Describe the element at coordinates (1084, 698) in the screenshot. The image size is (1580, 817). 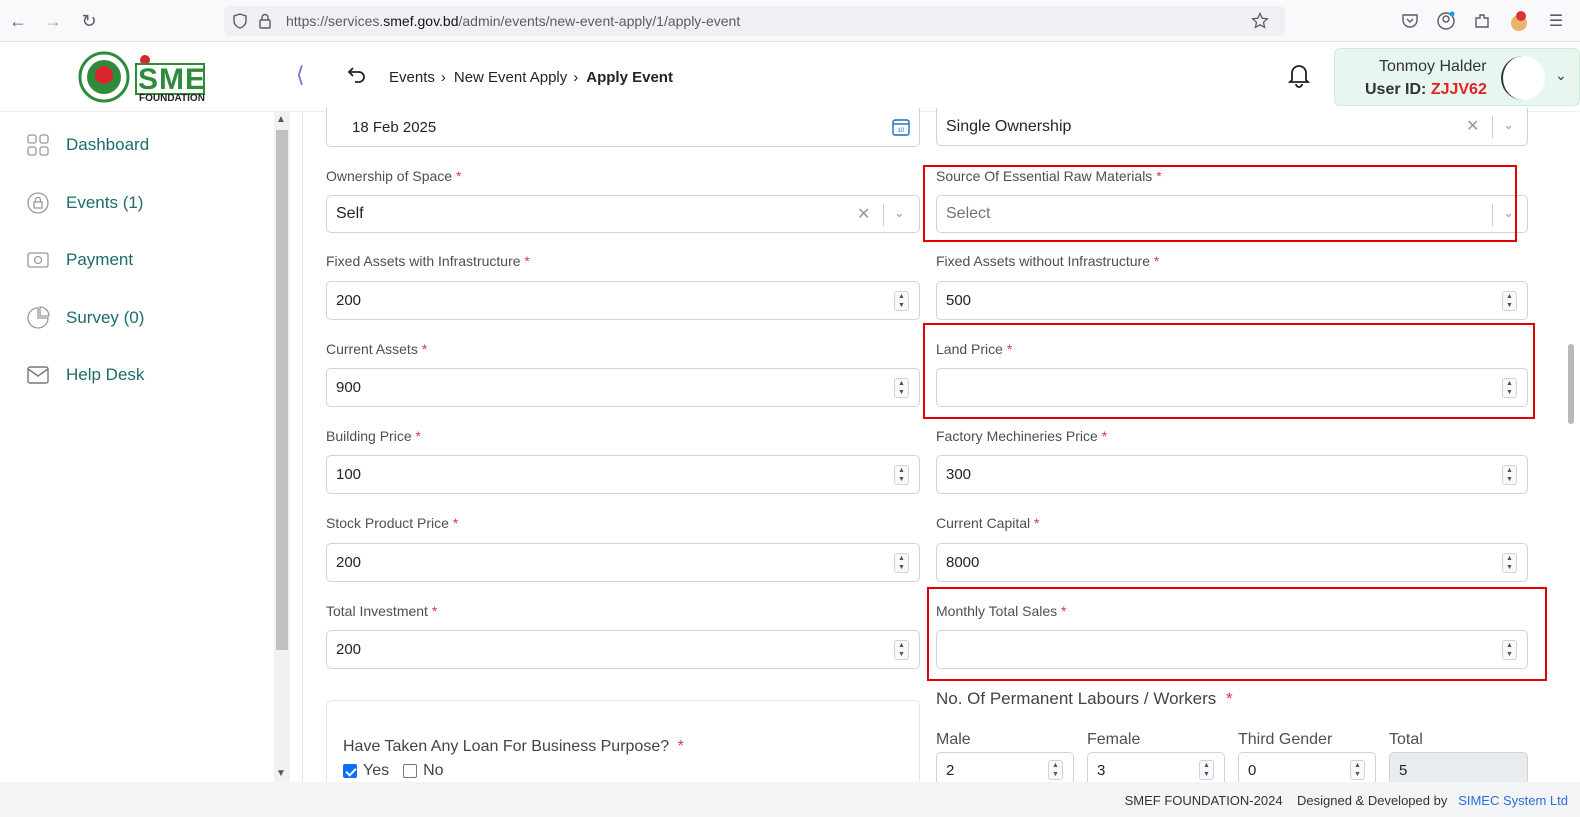
I see `workers-title: No. Of Permanent Labours / Workers *` at that location.